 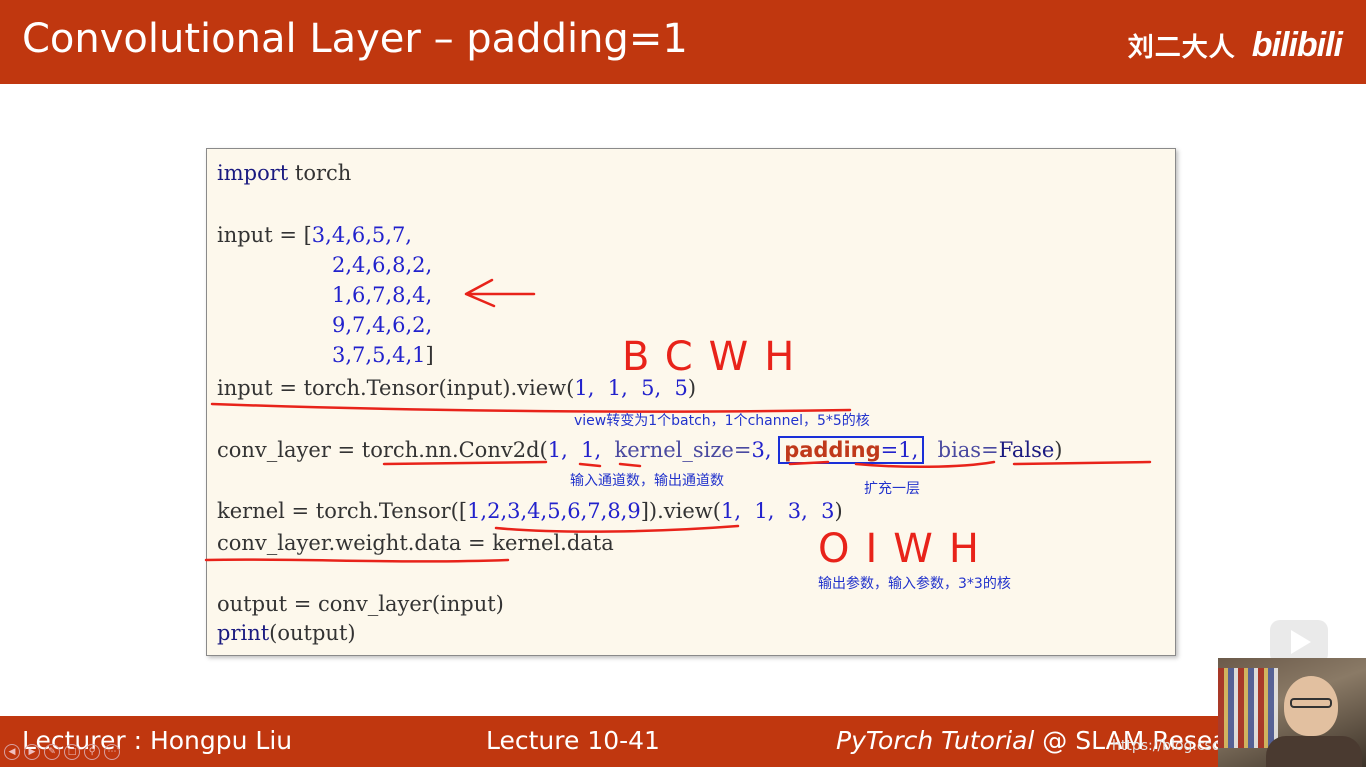 What do you see at coordinates (92, 752) in the screenshot?
I see `zoom-icon: ⚲` at bounding box center [92, 752].